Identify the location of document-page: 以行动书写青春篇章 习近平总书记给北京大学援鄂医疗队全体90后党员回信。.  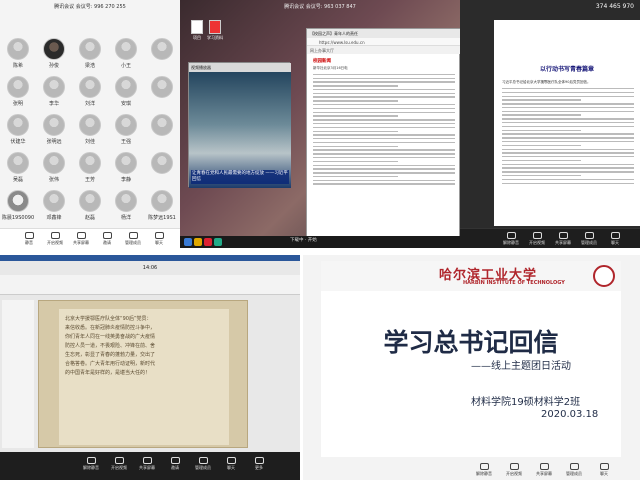
(567, 123).